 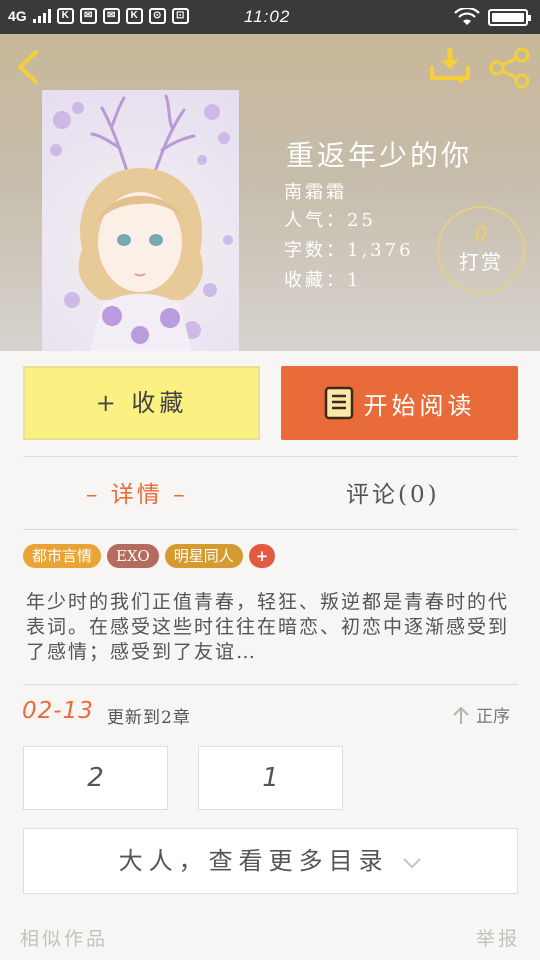 What do you see at coordinates (498, 937) in the screenshot?
I see `report-button: 举报` at bounding box center [498, 937].